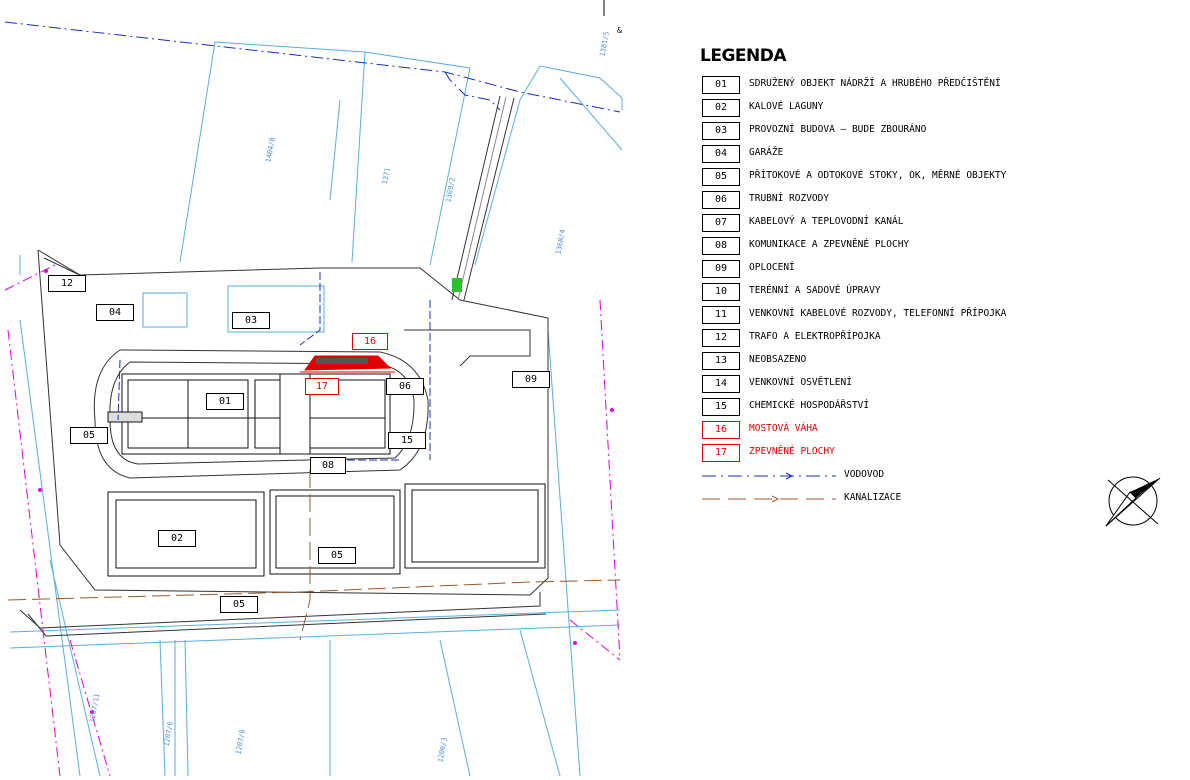  I want to click on legend-code: 17, so click(721, 453).